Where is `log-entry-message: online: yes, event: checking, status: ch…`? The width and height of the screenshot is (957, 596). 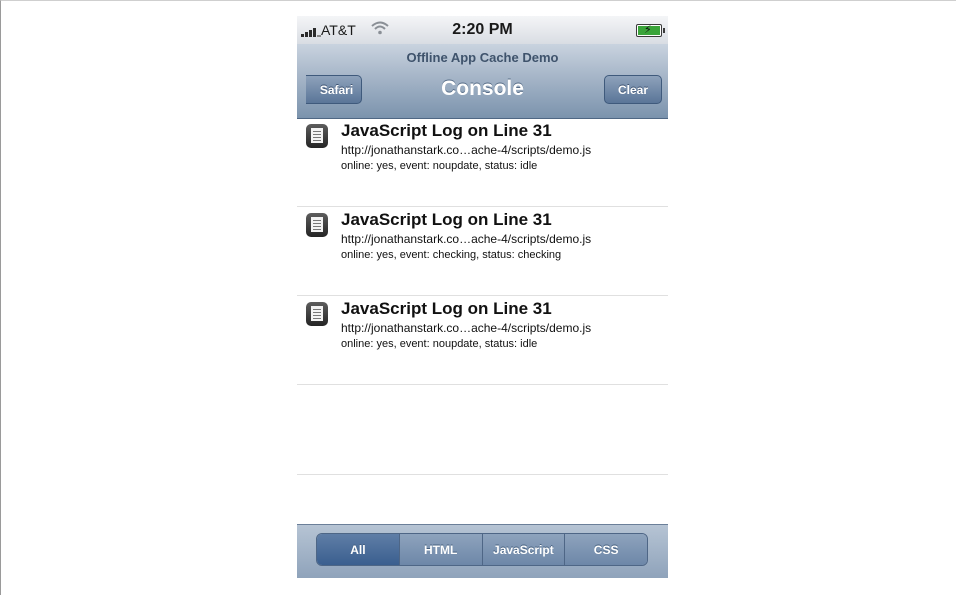
log-entry-message: online: yes, event: checking, status: ch… is located at coordinates (451, 255).